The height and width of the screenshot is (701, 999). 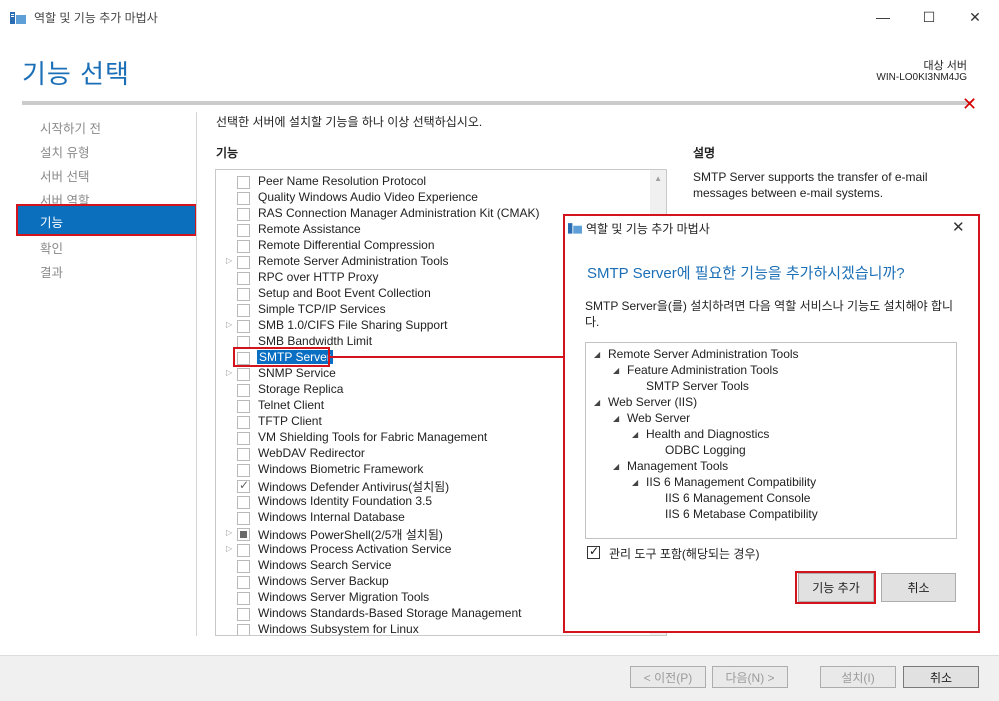 I want to click on feature-label: SNMP Service, so click(x=297, y=373).